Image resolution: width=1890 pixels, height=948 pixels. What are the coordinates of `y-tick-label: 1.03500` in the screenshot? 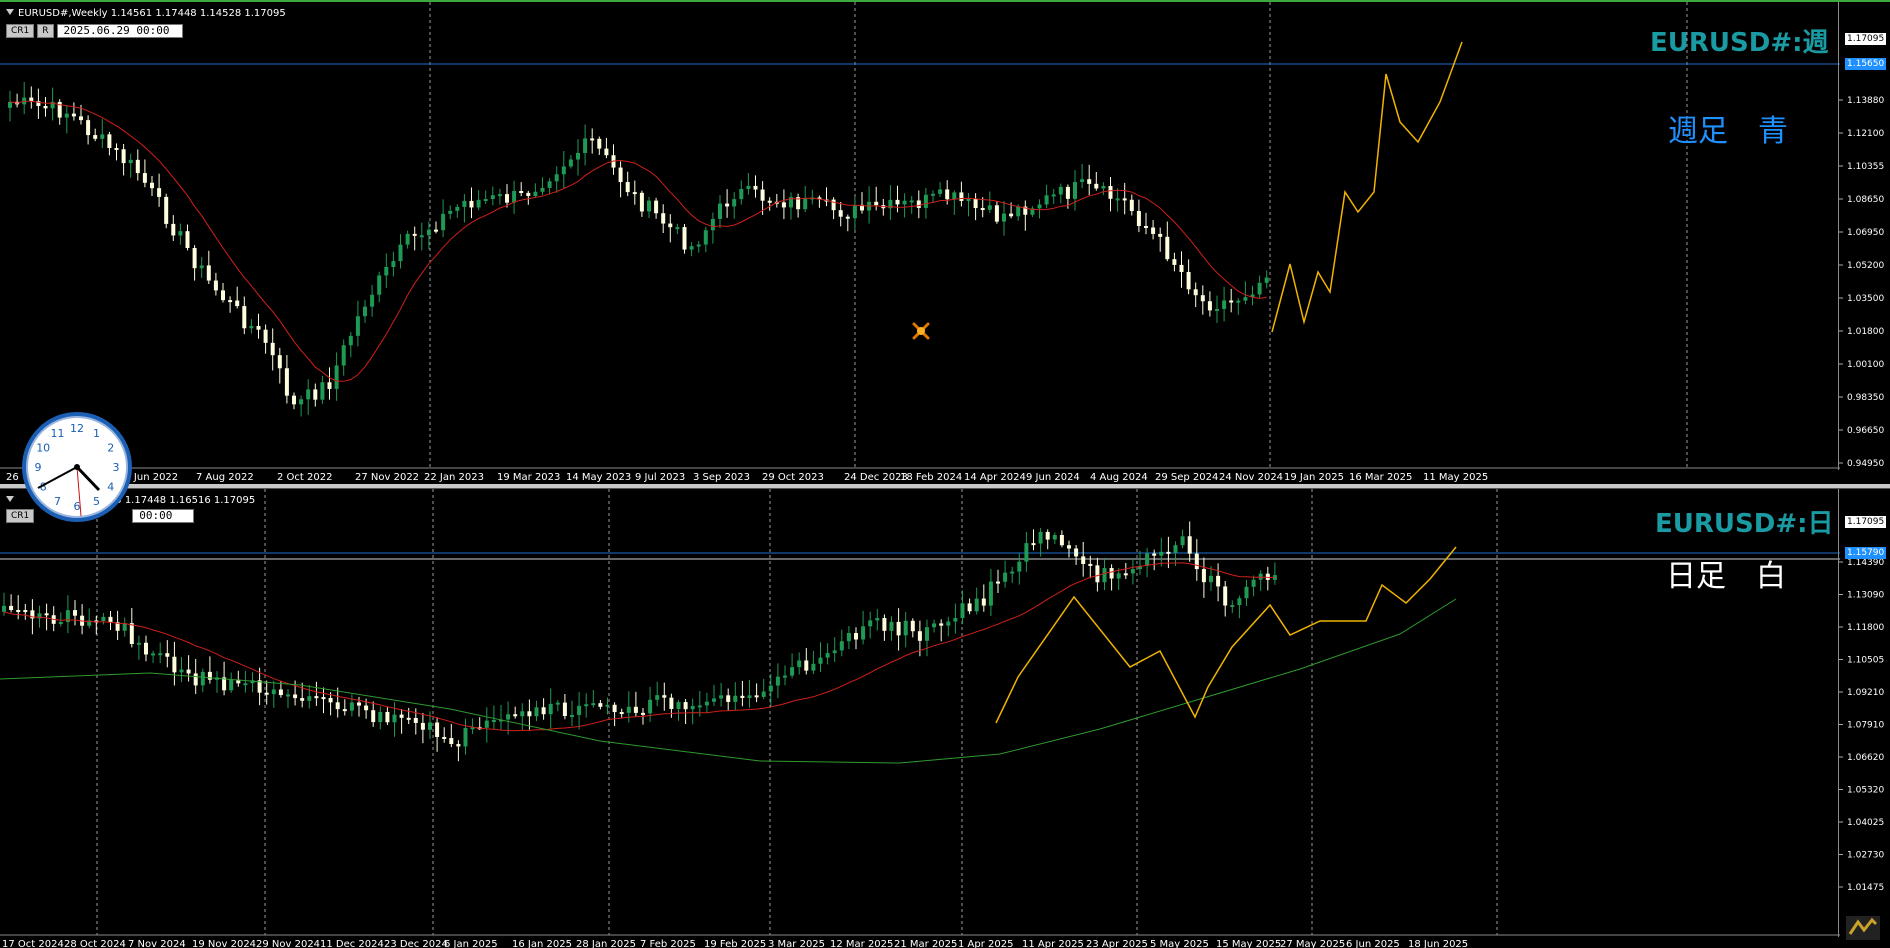 It's located at (1865, 299).